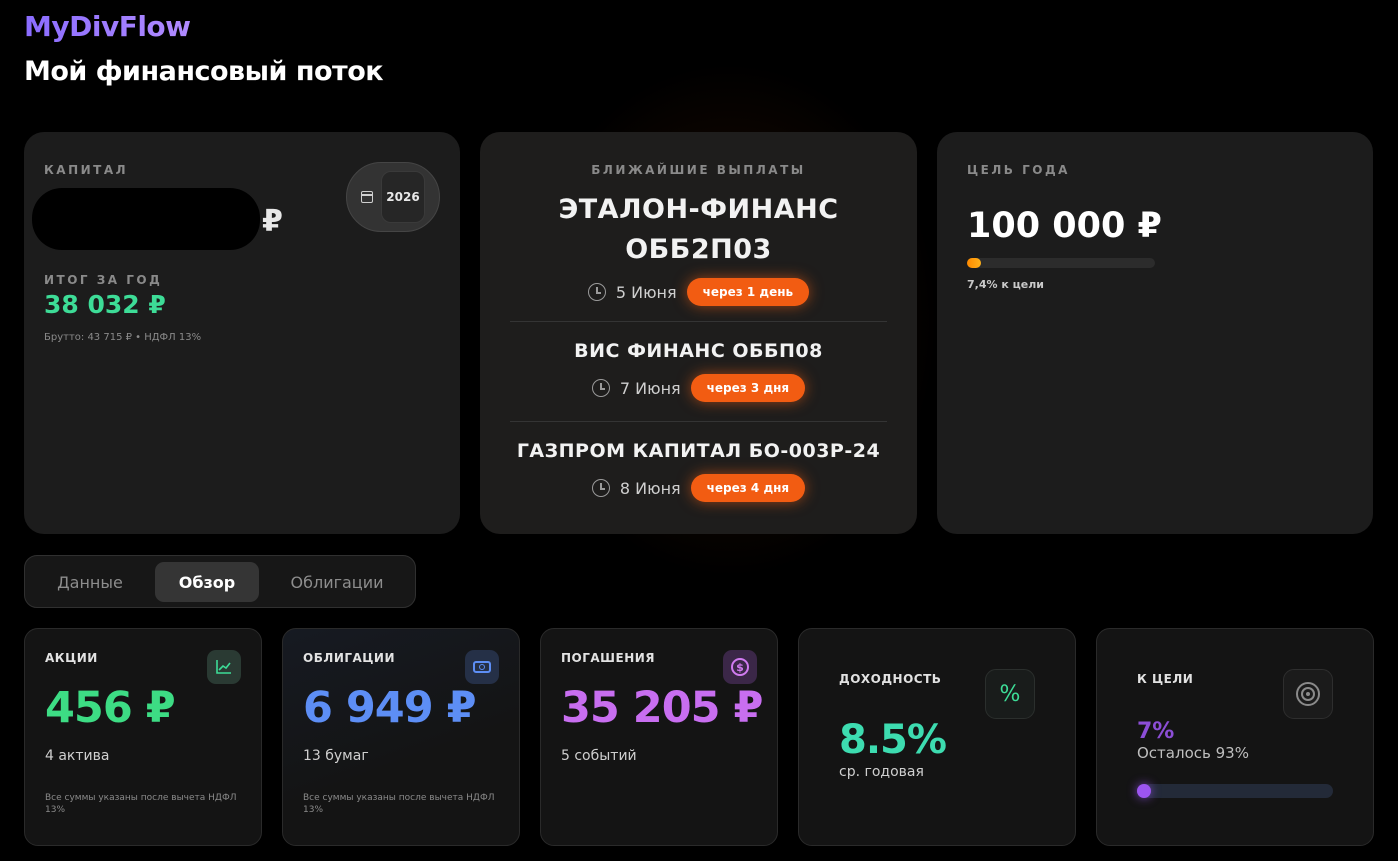  What do you see at coordinates (1165, 679) in the screenshot?
I see `to-goal-title: К ЦЕЛИ` at bounding box center [1165, 679].